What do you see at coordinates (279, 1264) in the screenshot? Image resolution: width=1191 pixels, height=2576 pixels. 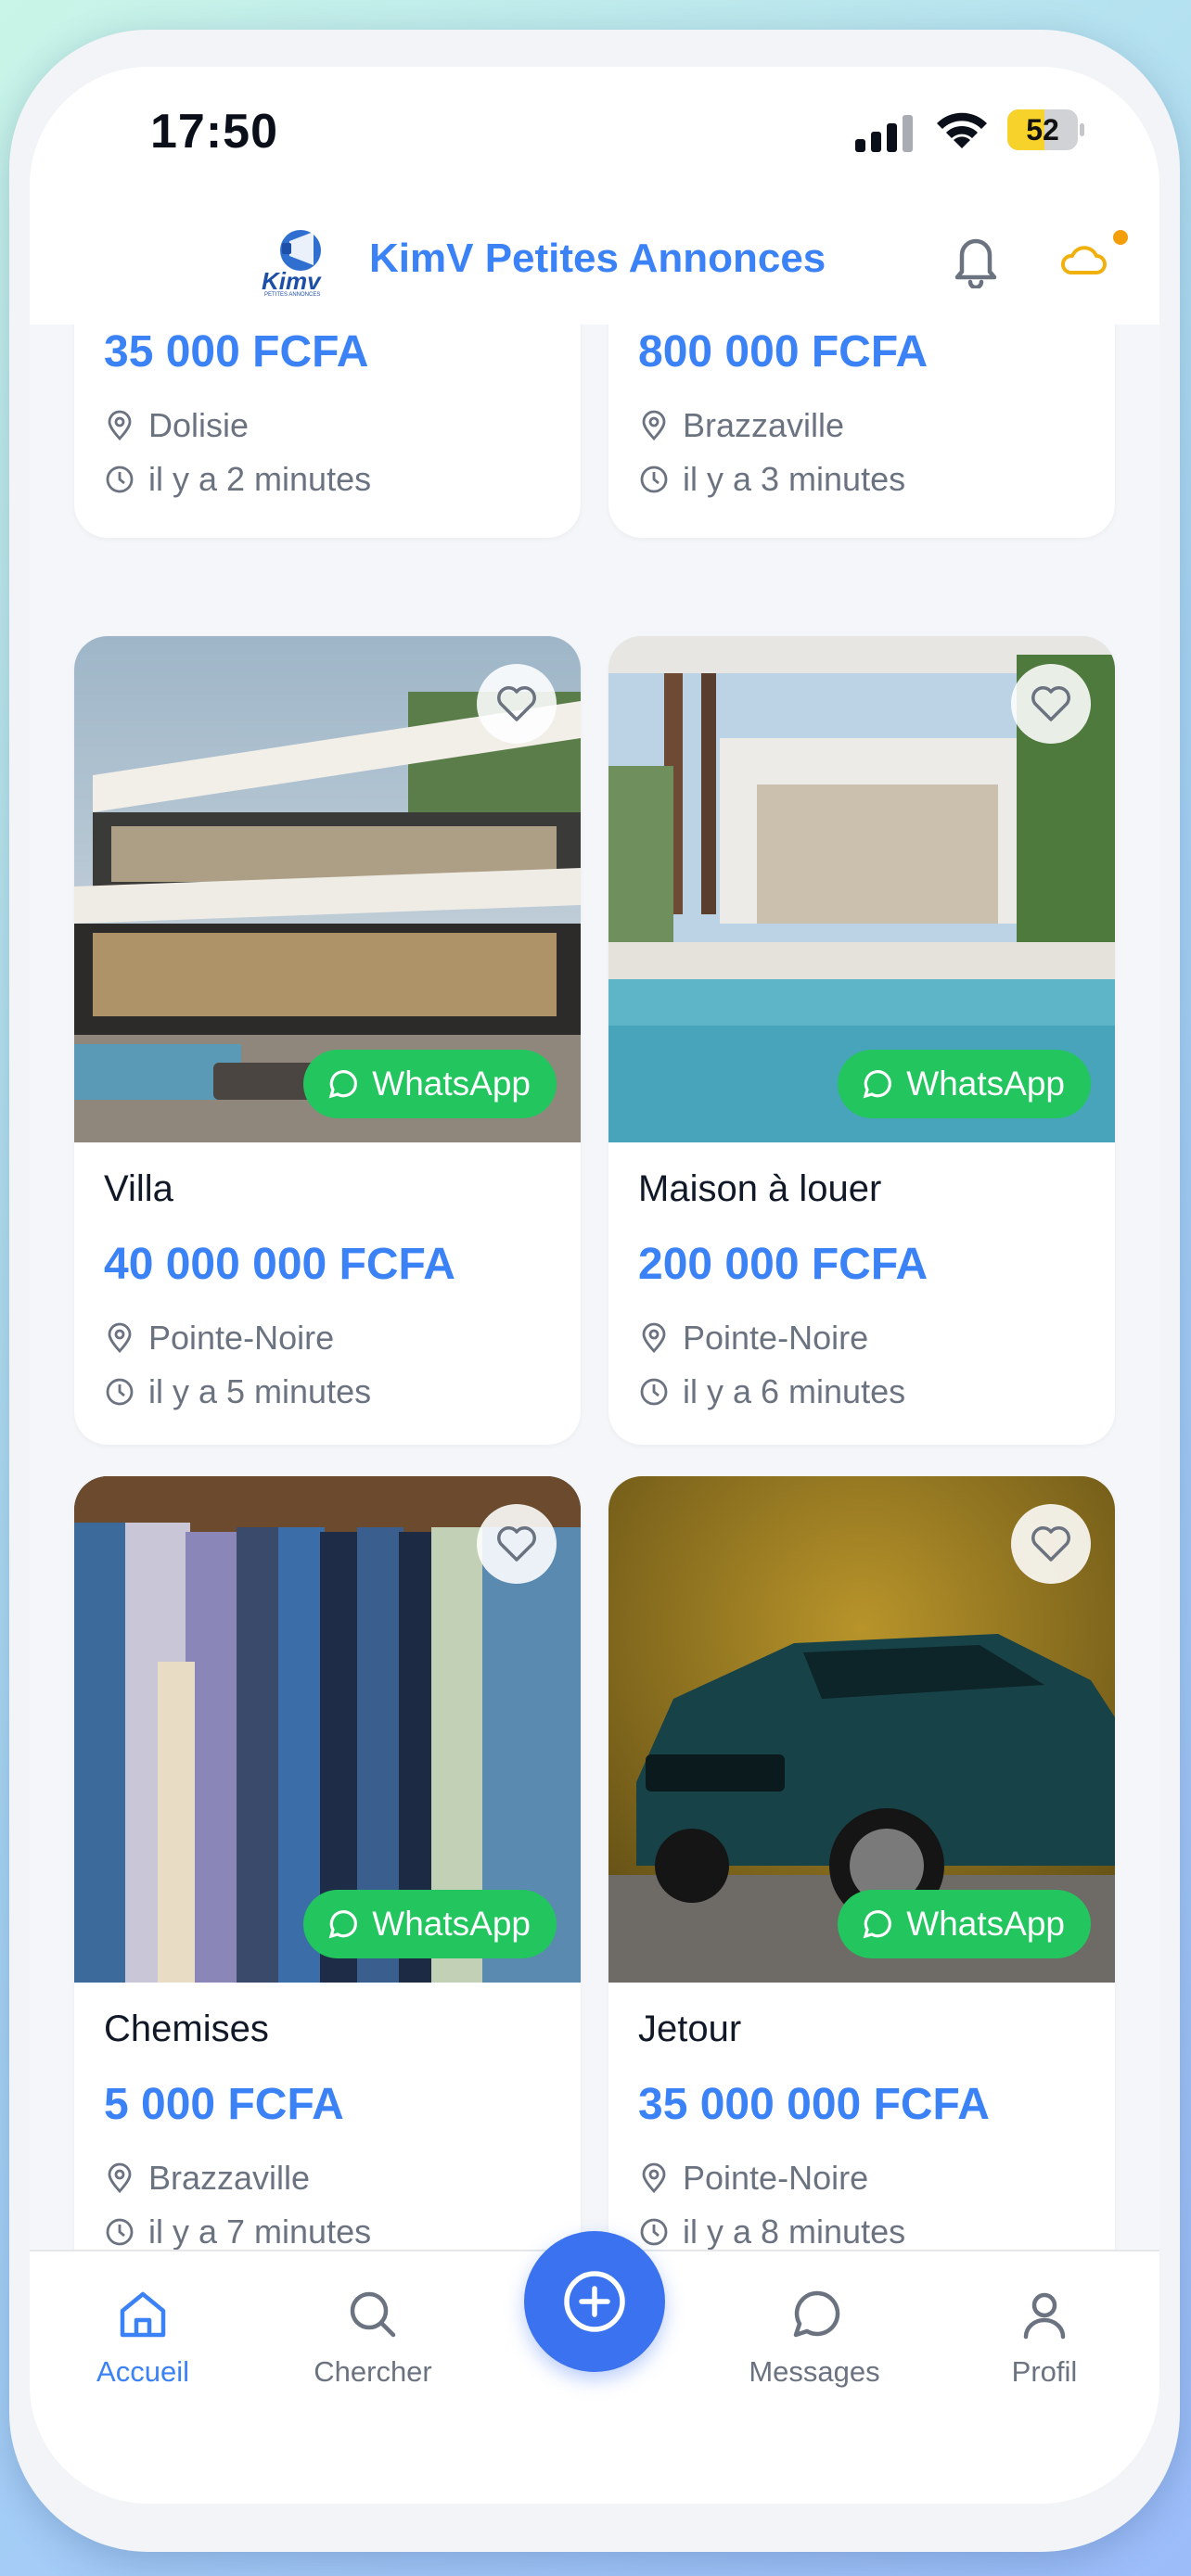 I see `listing-price: 40 000 000 FCFA` at bounding box center [279, 1264].